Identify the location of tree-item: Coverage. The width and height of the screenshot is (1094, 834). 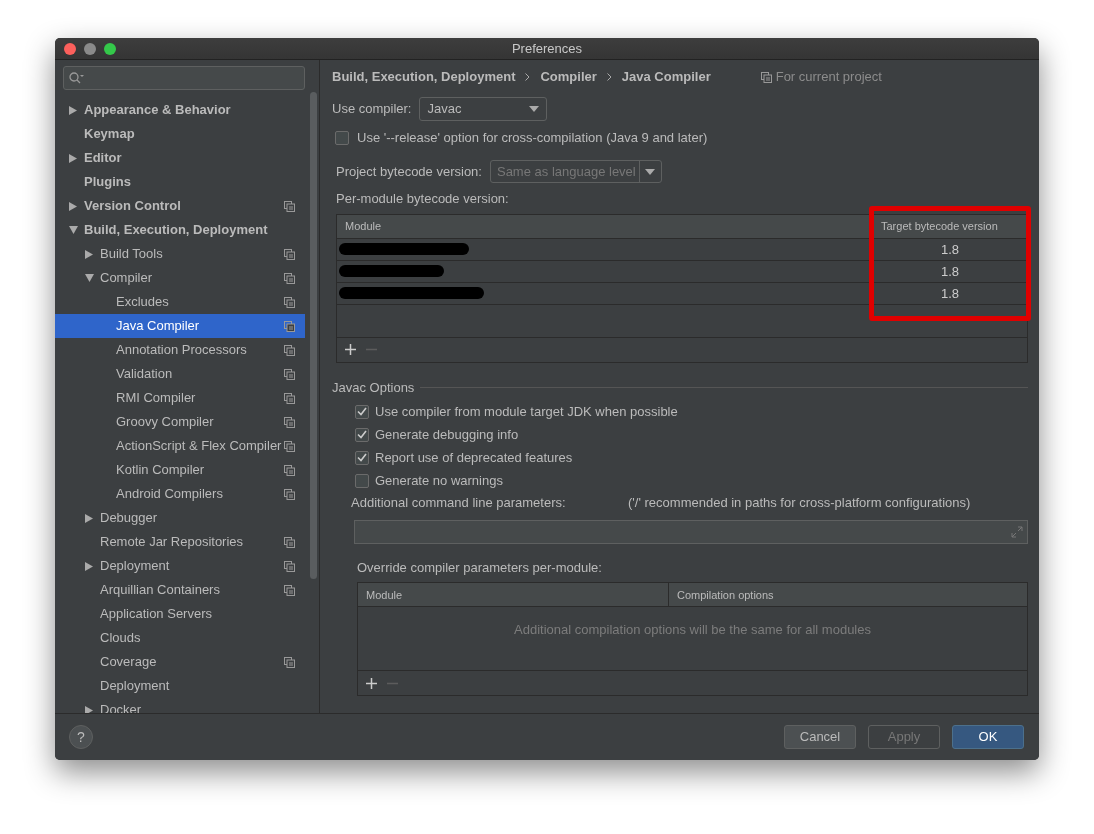
(180, 662).